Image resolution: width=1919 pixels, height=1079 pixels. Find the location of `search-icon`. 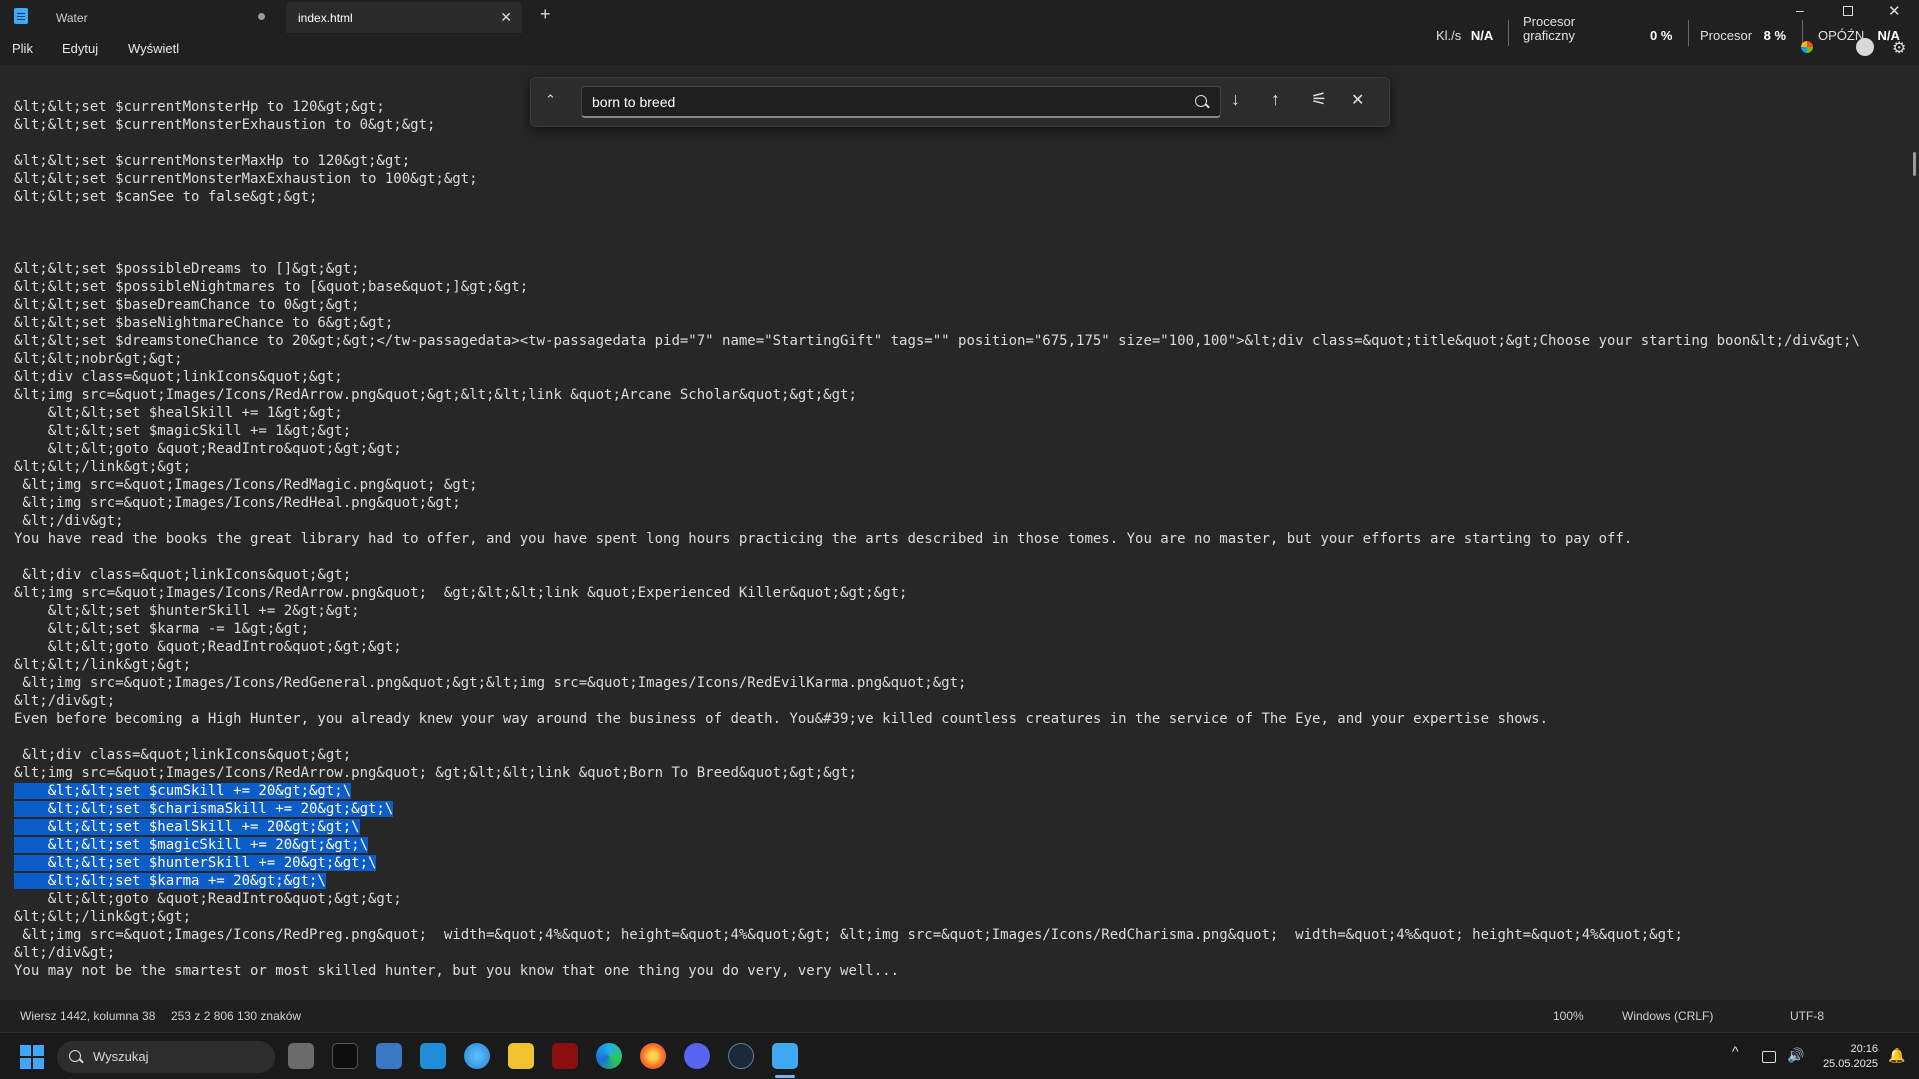

search-icon is located at coordinates (1201, 101).